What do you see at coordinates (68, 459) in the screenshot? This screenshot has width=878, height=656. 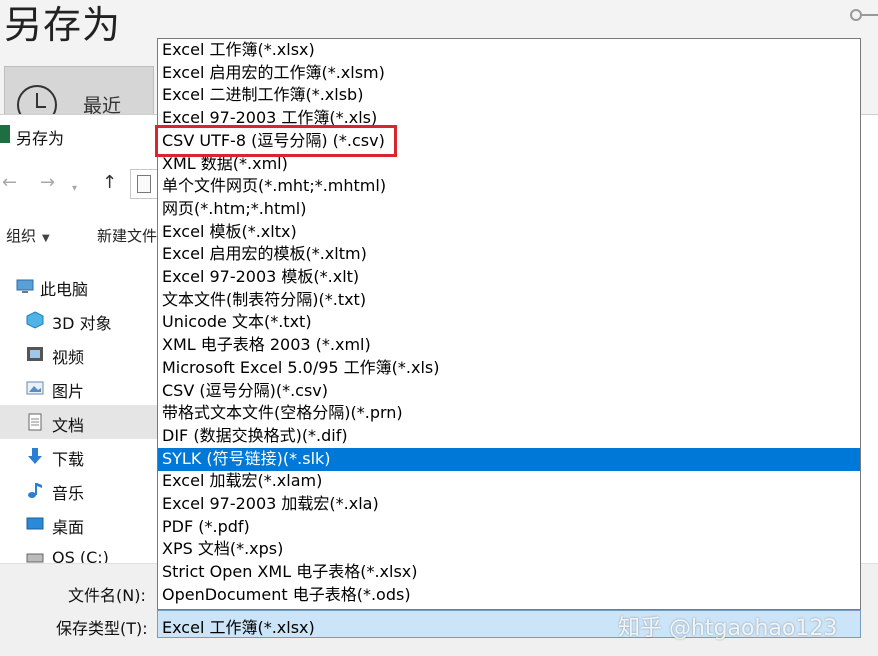 I see `sidebar-item-label: 下载` at bounding box center [68, 459].